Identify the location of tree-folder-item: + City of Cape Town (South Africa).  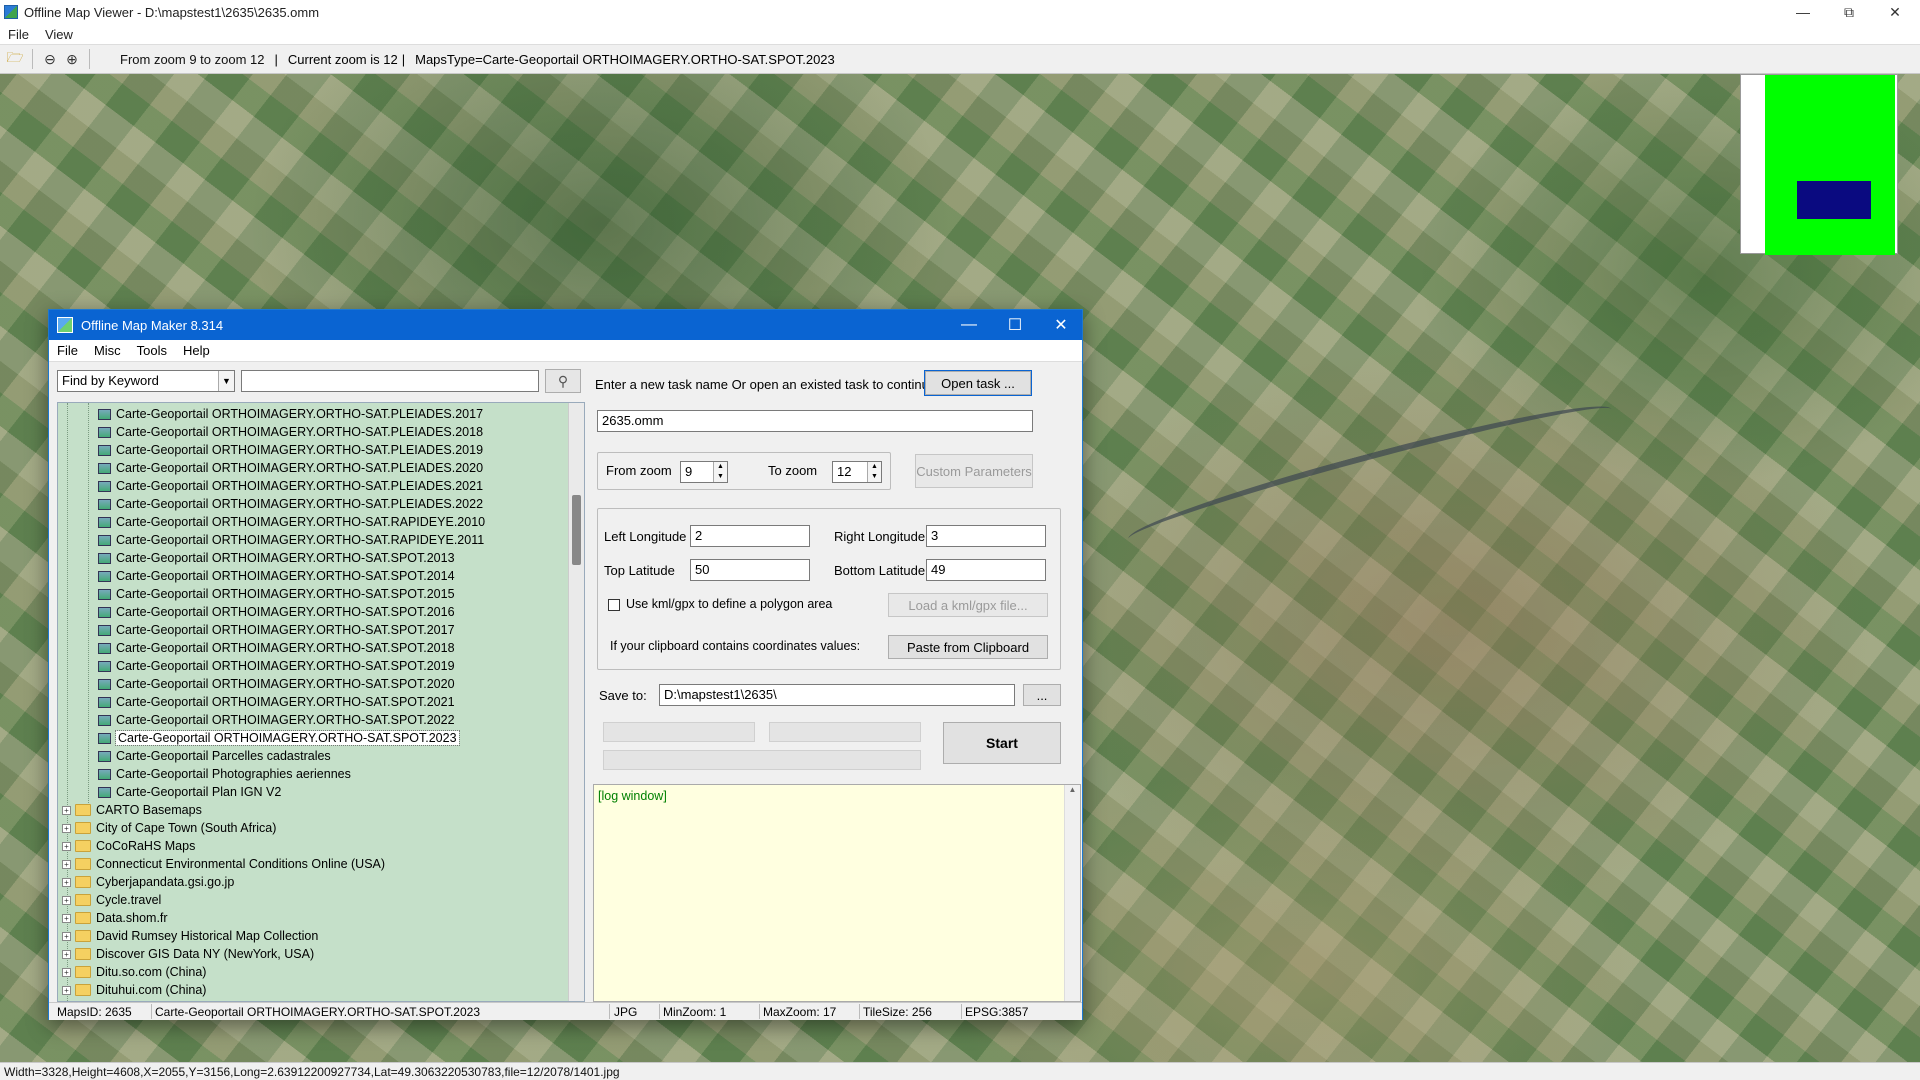
(169, 828).